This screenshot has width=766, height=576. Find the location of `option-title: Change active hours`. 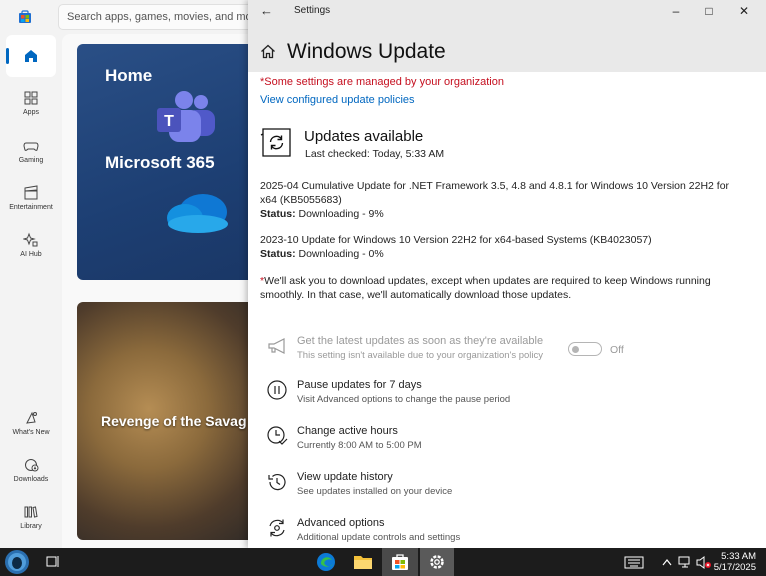

option-title: Change active hours is located at coordinates (347, 431).